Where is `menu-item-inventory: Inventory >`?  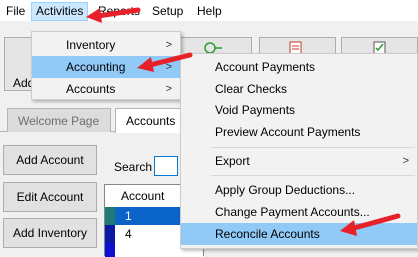 menu-item-inventory: Inventory > is located at coordinates (106, 45).